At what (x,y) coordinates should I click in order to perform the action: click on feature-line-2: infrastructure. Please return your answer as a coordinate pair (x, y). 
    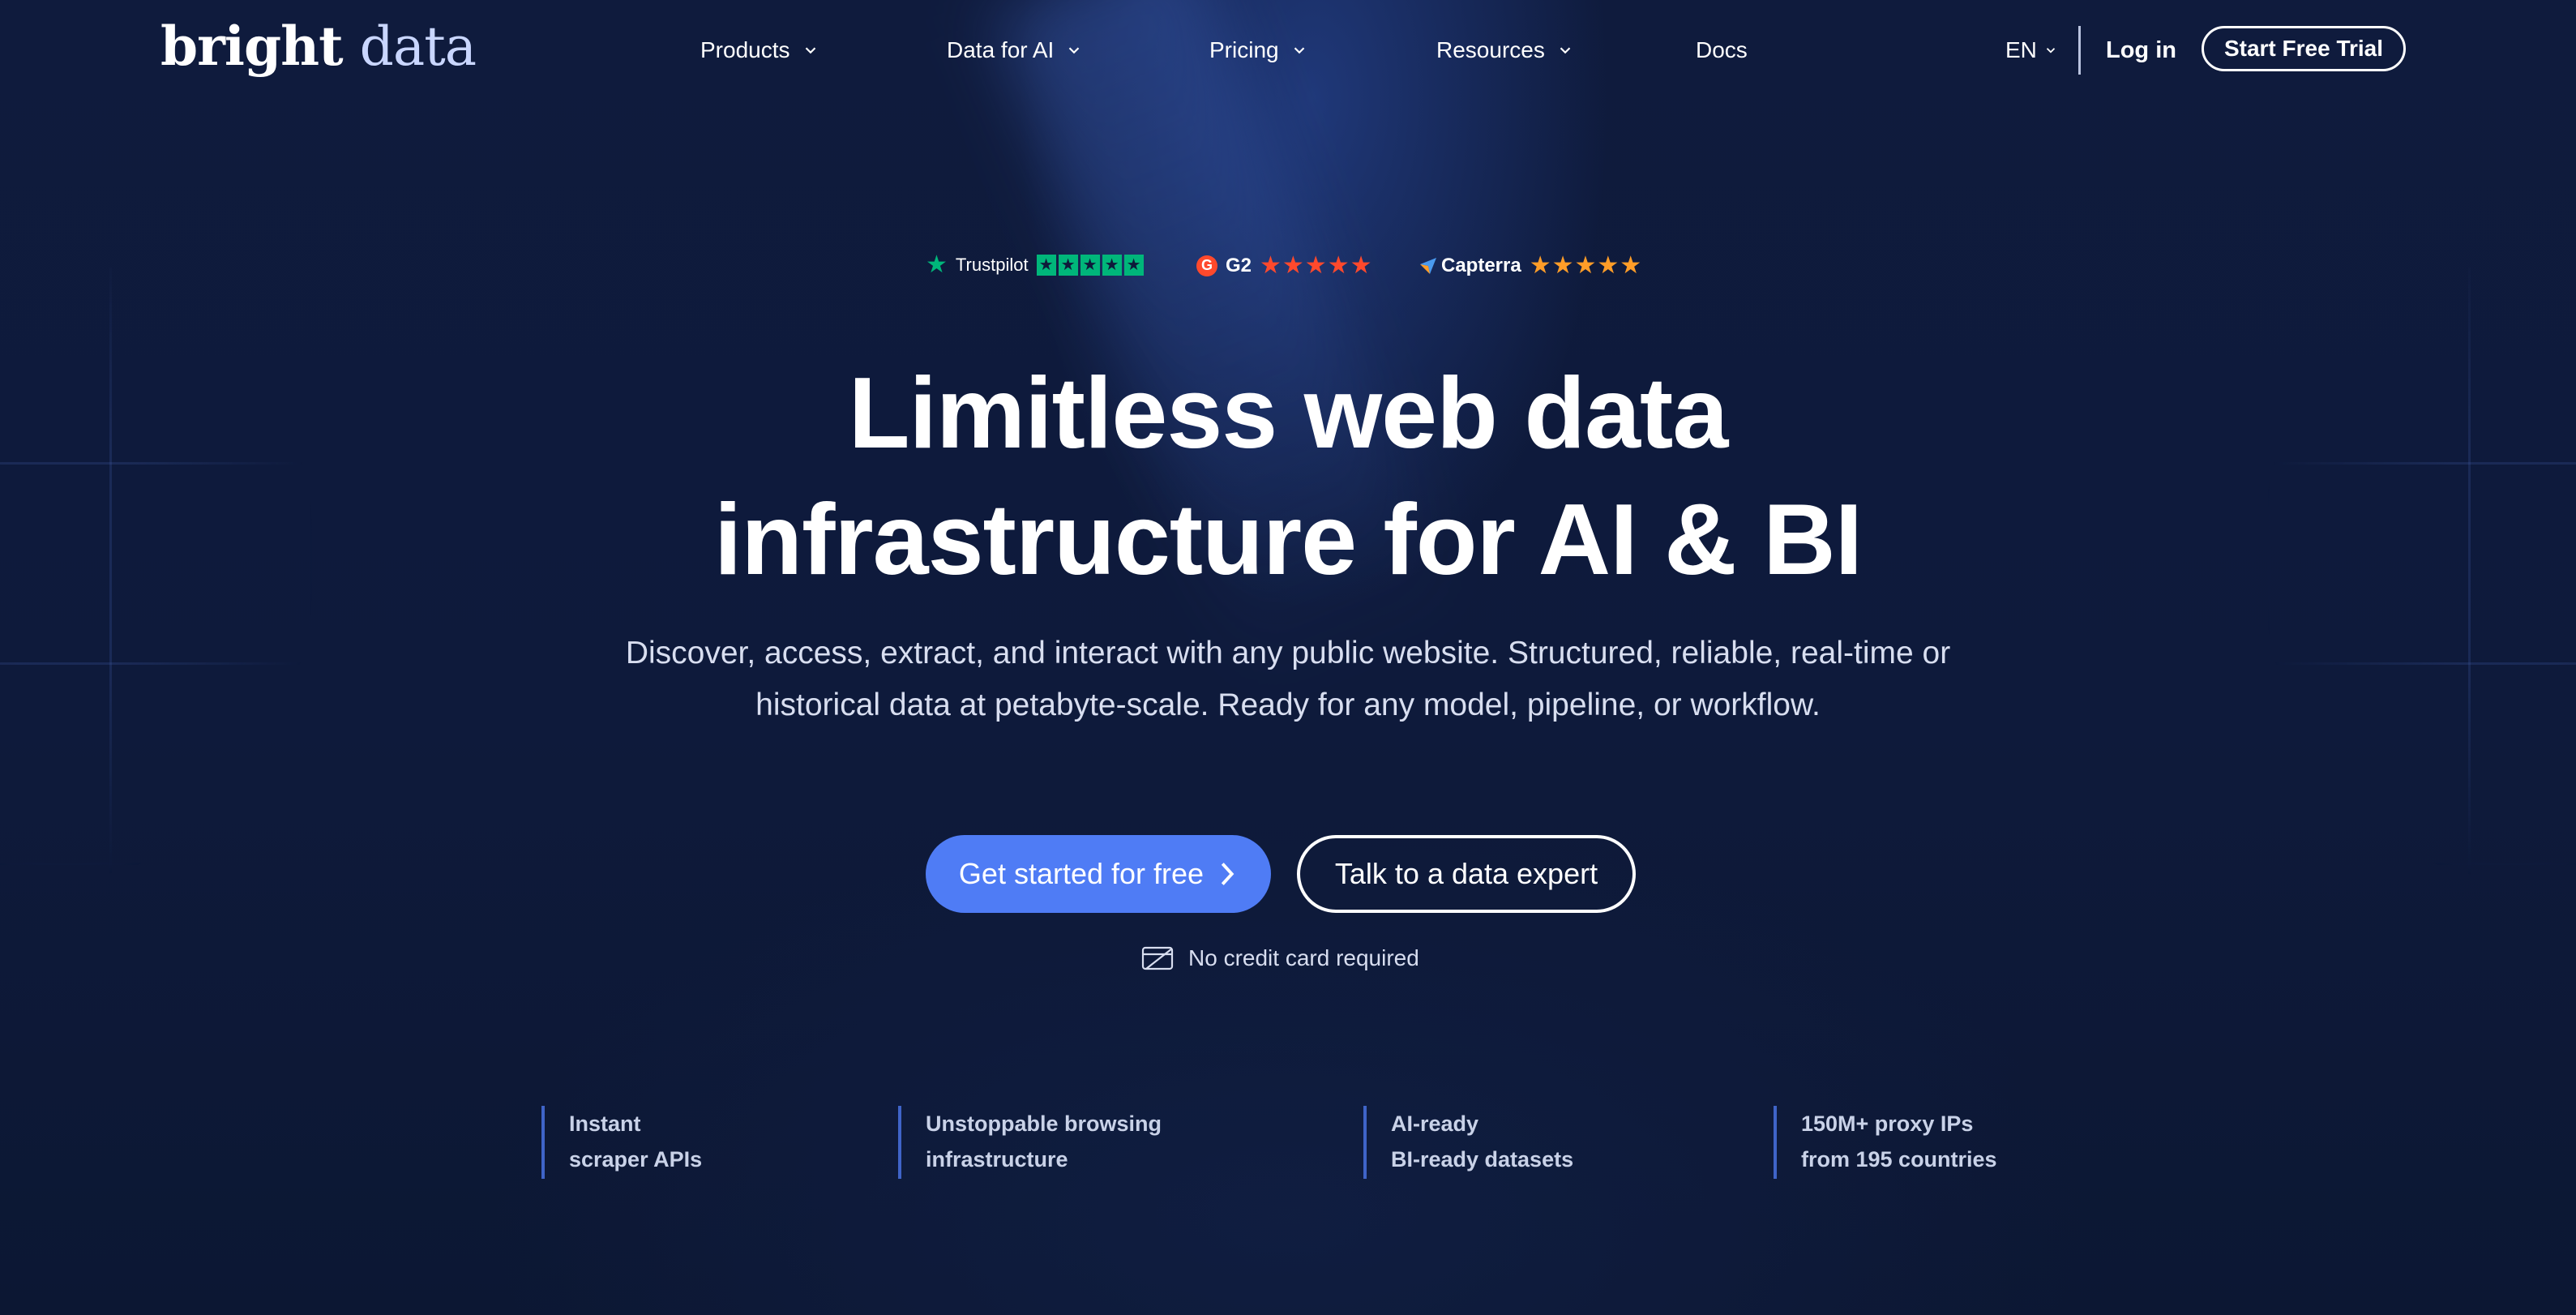
    Looking at the image, I should click on (997, 1159).